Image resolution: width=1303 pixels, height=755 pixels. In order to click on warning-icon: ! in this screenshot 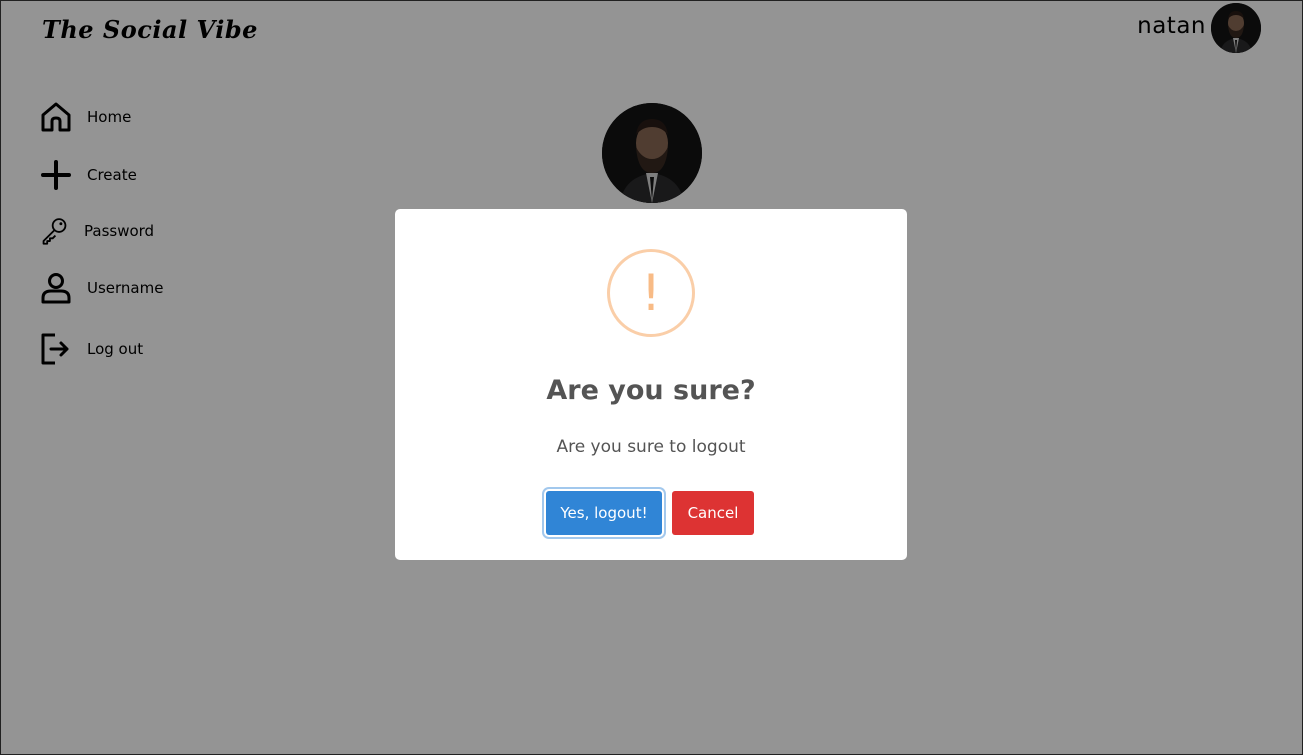, I will do `click(651, 293)`.